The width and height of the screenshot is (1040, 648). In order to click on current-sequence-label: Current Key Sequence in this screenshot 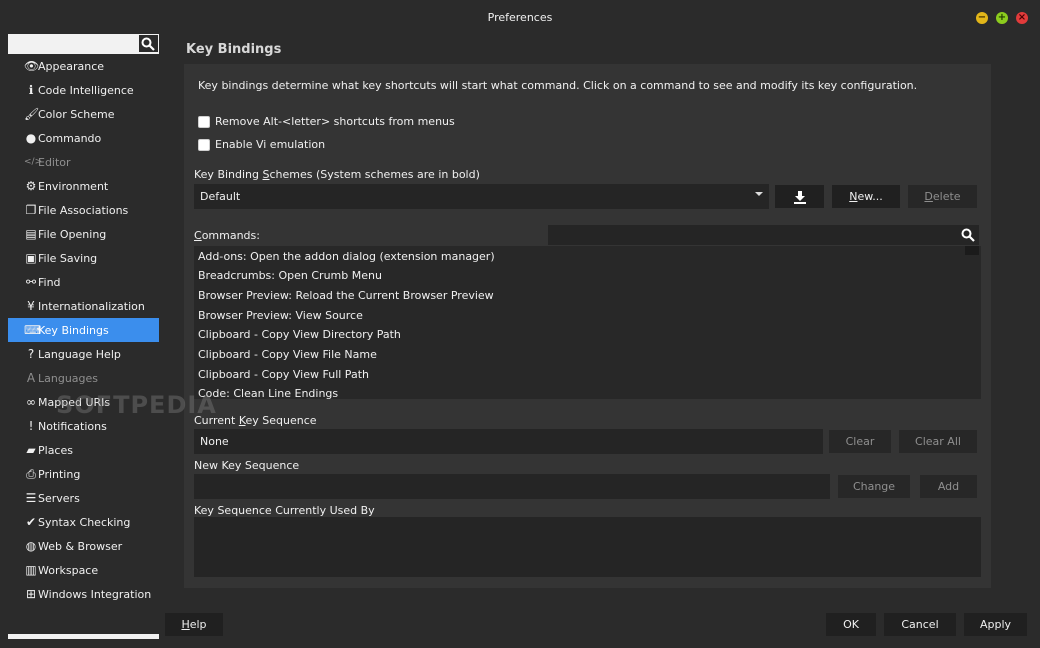, I will do `click(255, 420)`.